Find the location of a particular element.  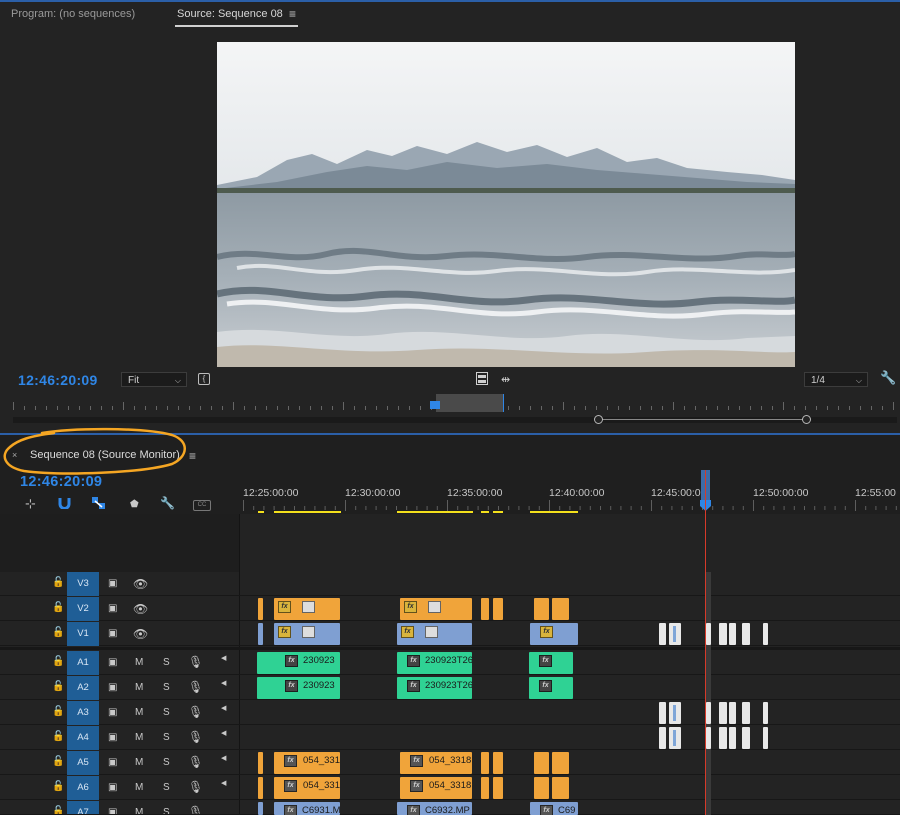

playhead-line is located at coordinates (705, 642).